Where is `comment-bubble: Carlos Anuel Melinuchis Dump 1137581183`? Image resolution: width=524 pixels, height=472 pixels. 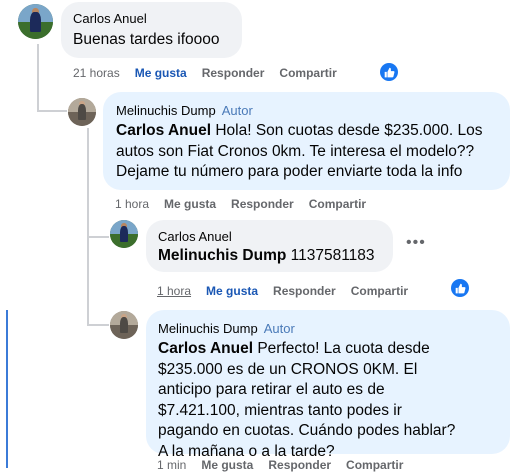
comment-bubble: Carlos Anuel Melinuchis Dump 1137581183 is located at coordinates (269, 246).